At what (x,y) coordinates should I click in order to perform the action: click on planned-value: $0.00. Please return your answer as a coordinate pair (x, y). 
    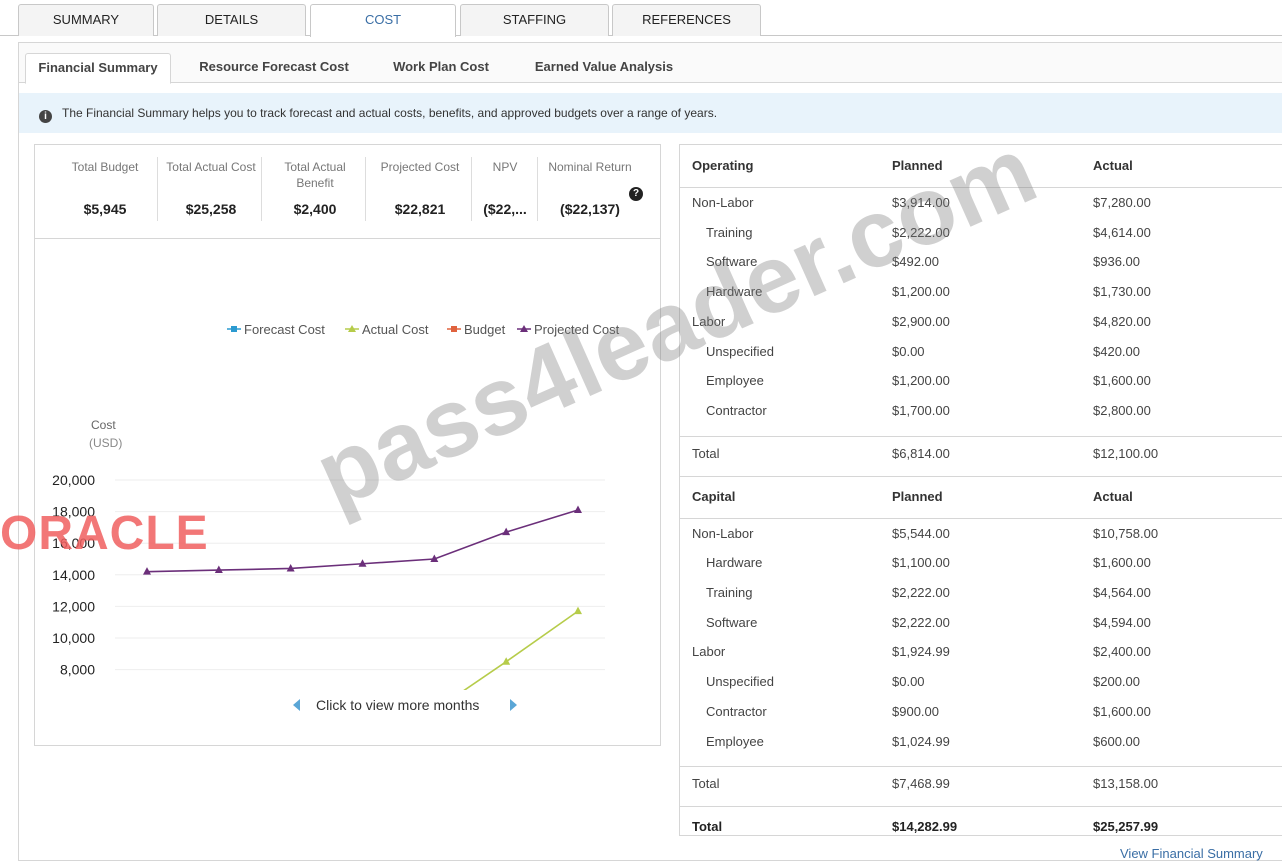
    Looking at the image, I should click on (908, 682).